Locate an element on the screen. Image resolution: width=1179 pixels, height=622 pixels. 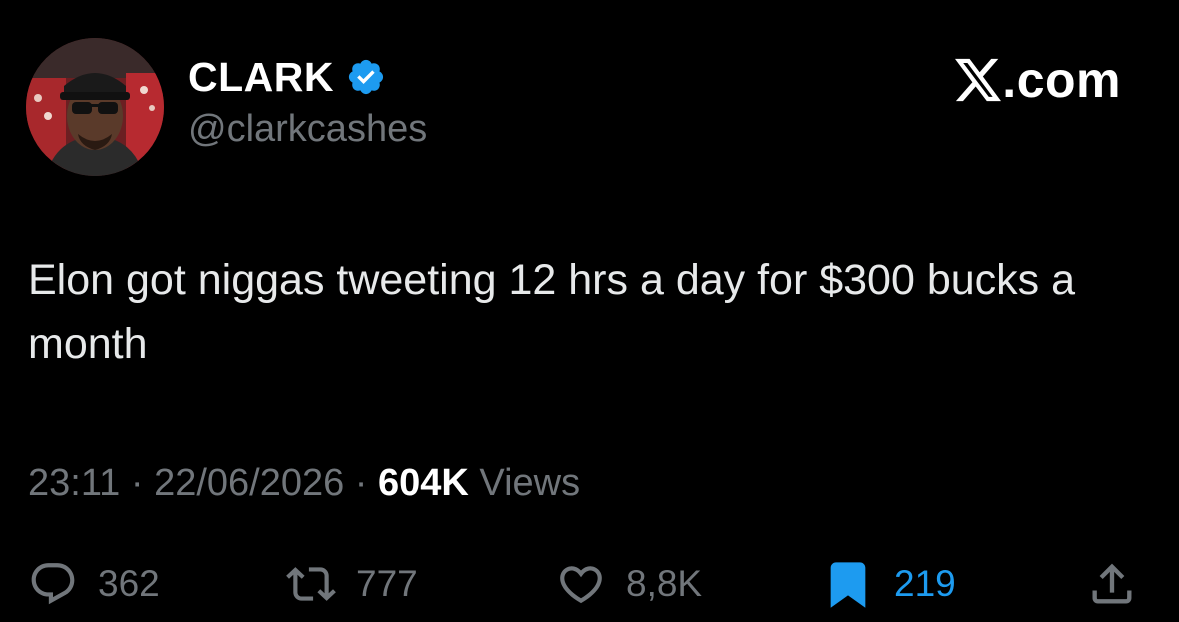
bookmark-count: 219 is located at coordinates (925, 583).